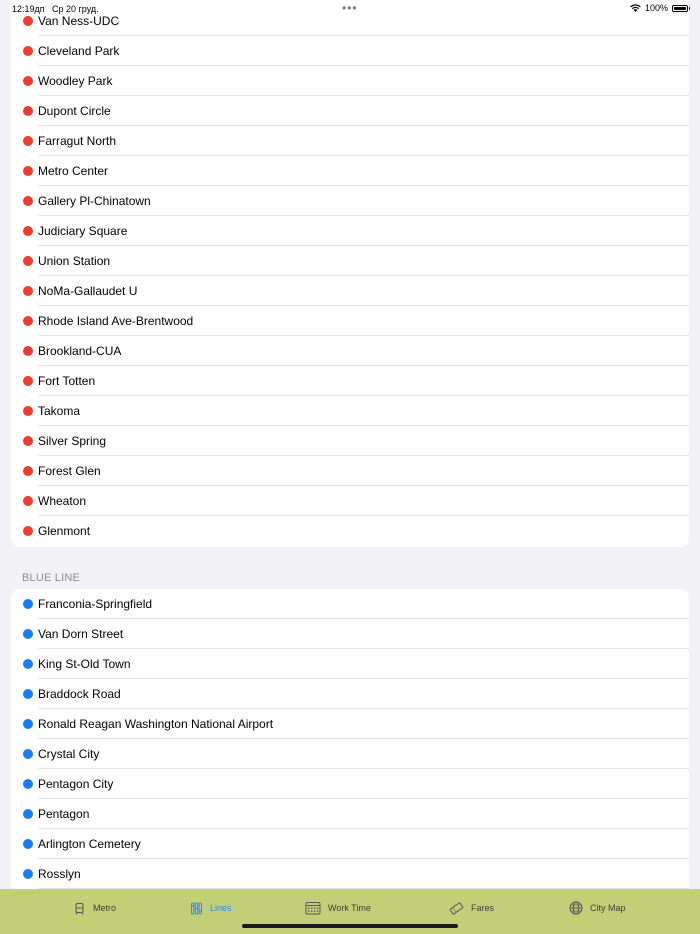  Describe the element at coordinates (350, 411) in the screenshot. I see `station-row: Takoma` at that location.